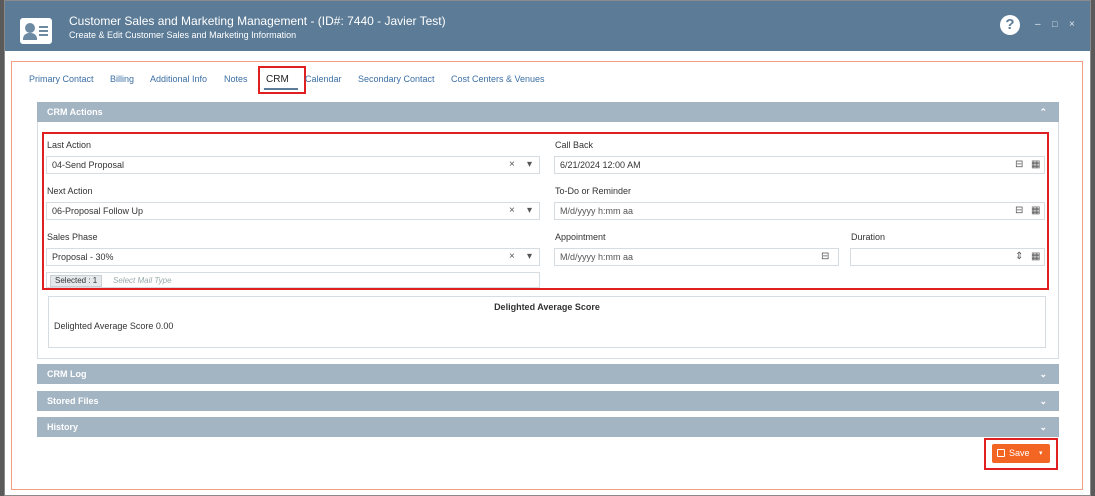 This screenshot has width=1095, height=496. Describe the element at coordinates (580, 237) in the screenshot. I see `appointment-label: Appointment` at that location.